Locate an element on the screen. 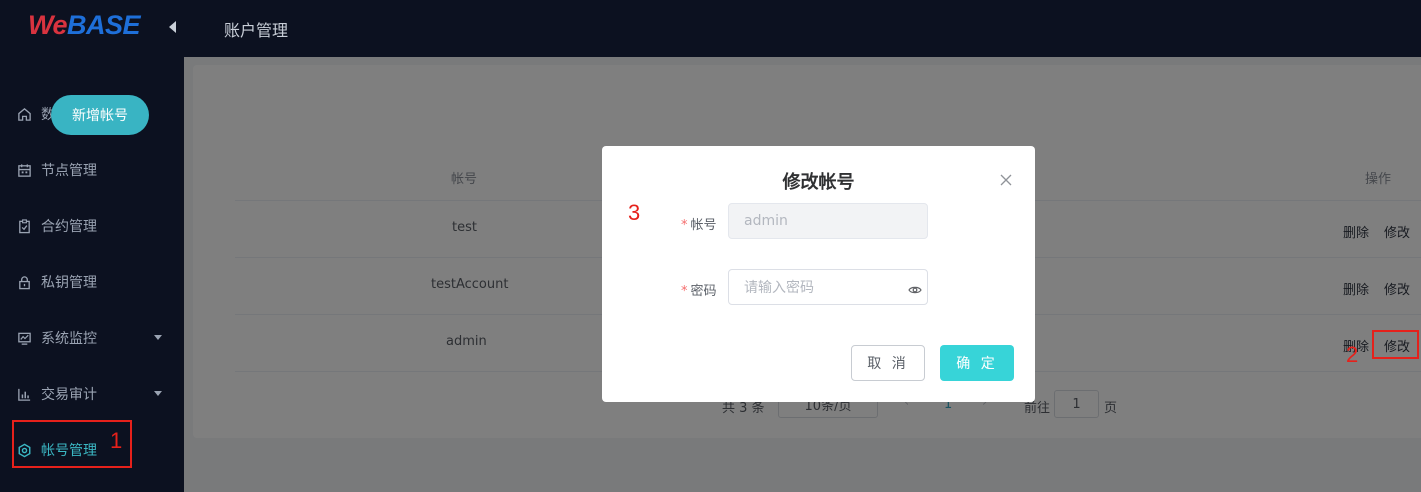 This screenshot has width=1421, height=492. eye-icon is located at coordinates (915, 289).